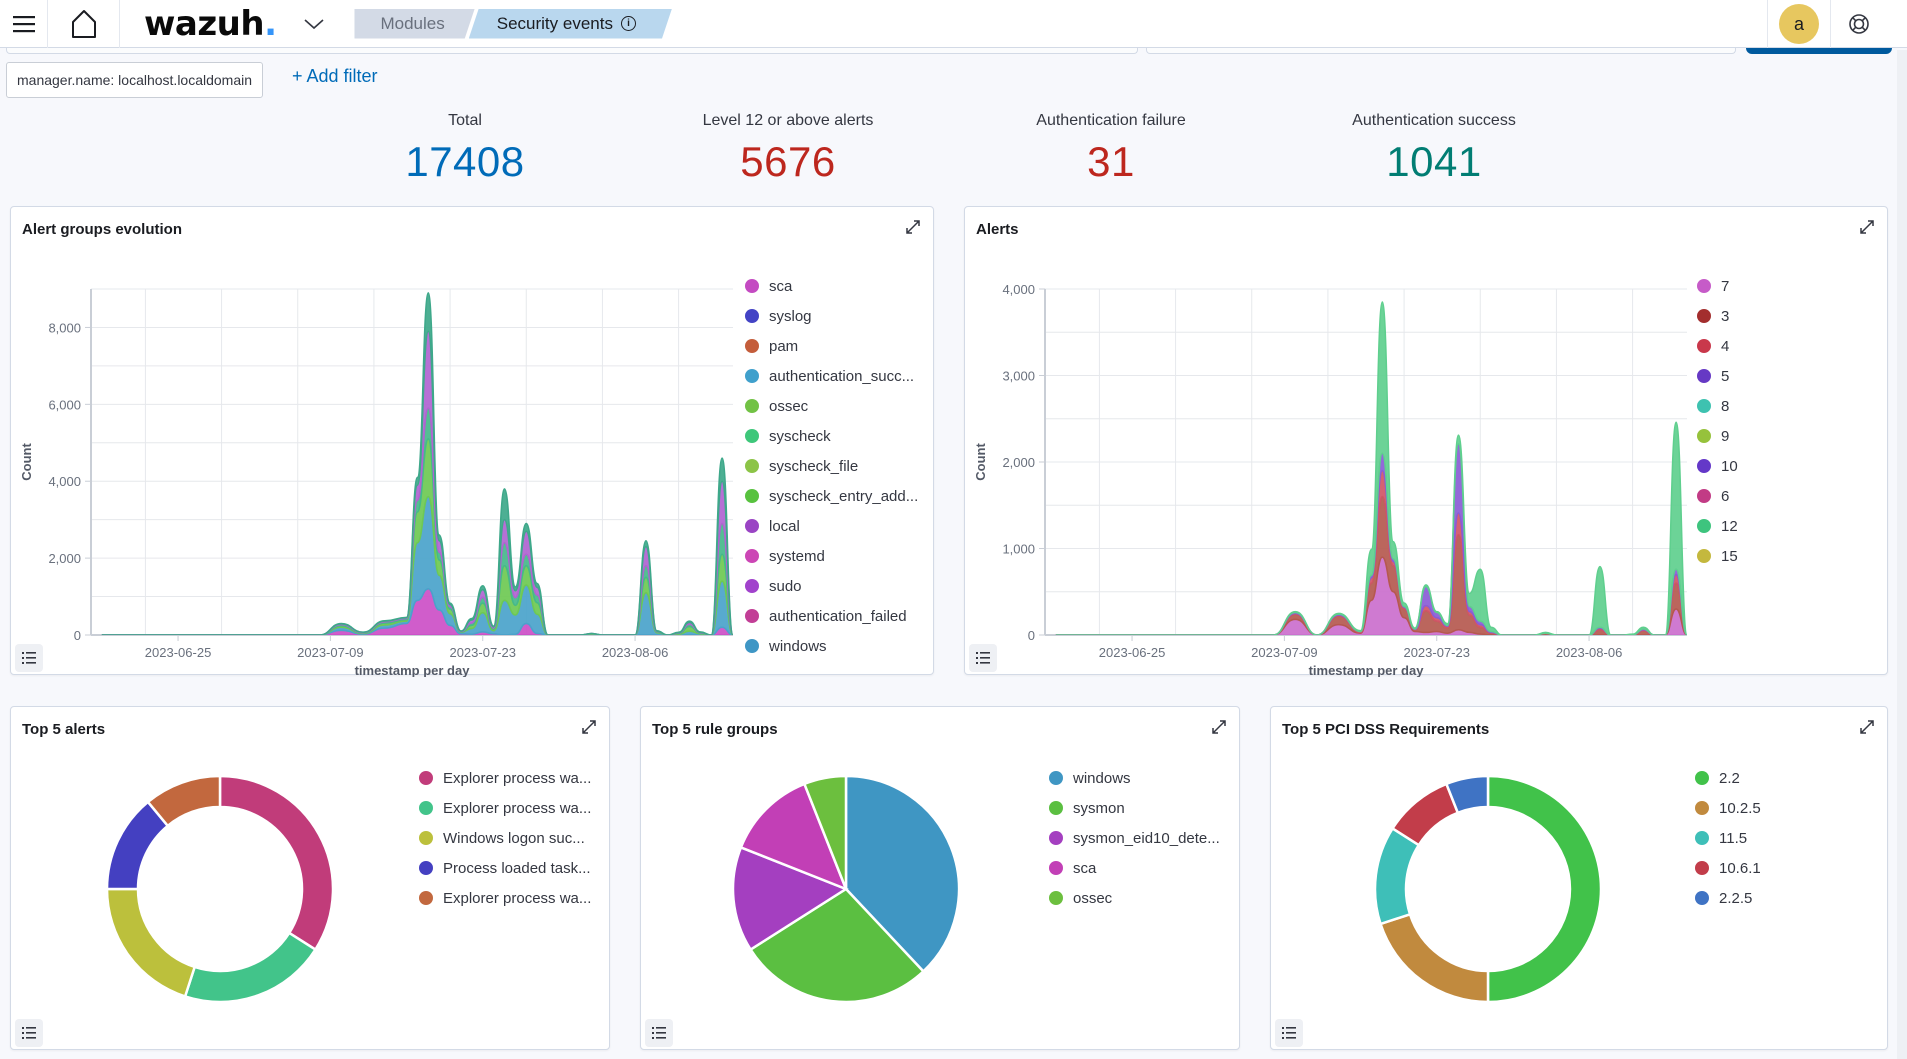  What do you see at coordinates (788, 162) in the screenshot?
I see `metric-value: 5676` at bounding box center [788, 162].